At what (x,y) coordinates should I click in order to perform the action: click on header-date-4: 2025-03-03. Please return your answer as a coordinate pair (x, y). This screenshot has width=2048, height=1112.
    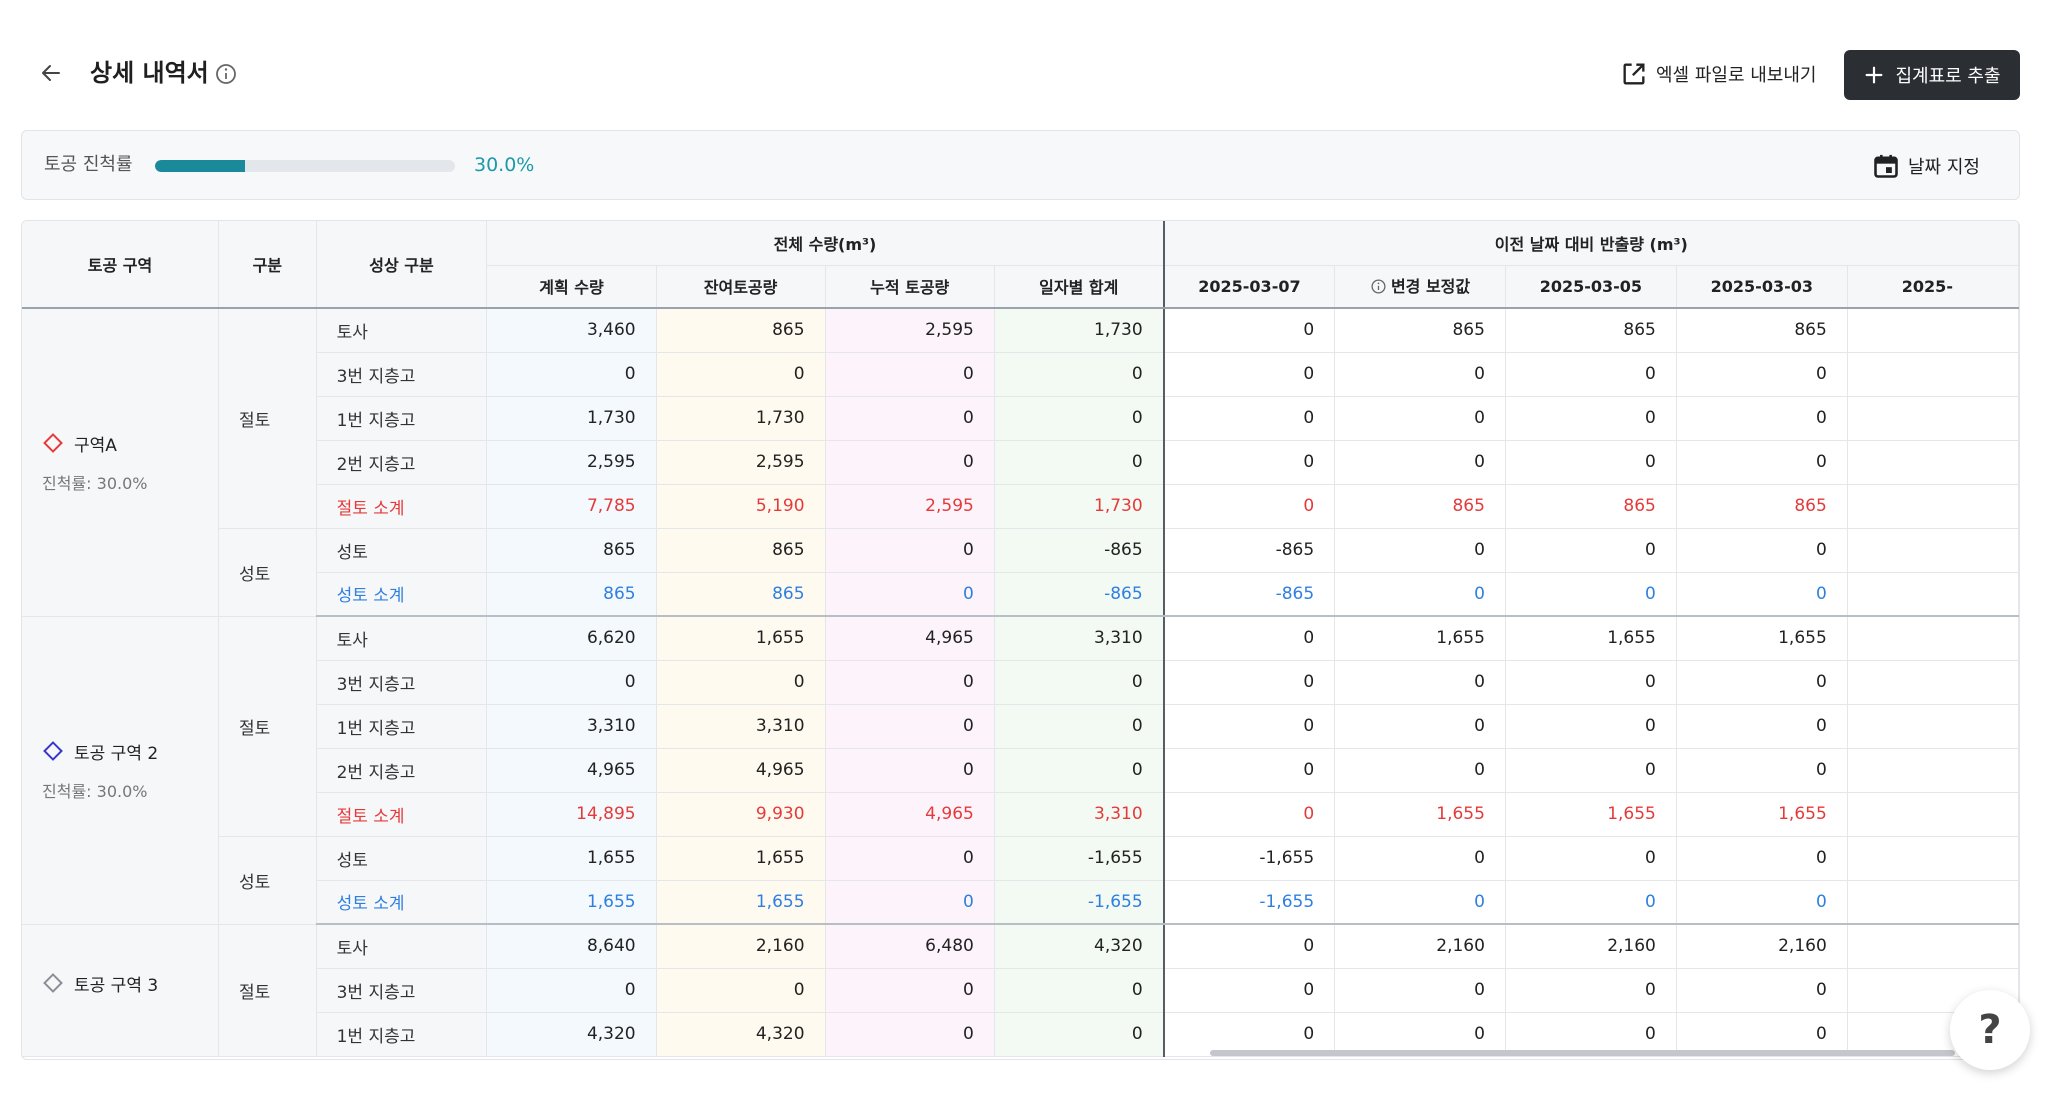
    Looking at the image, I should click on (1762, 287).